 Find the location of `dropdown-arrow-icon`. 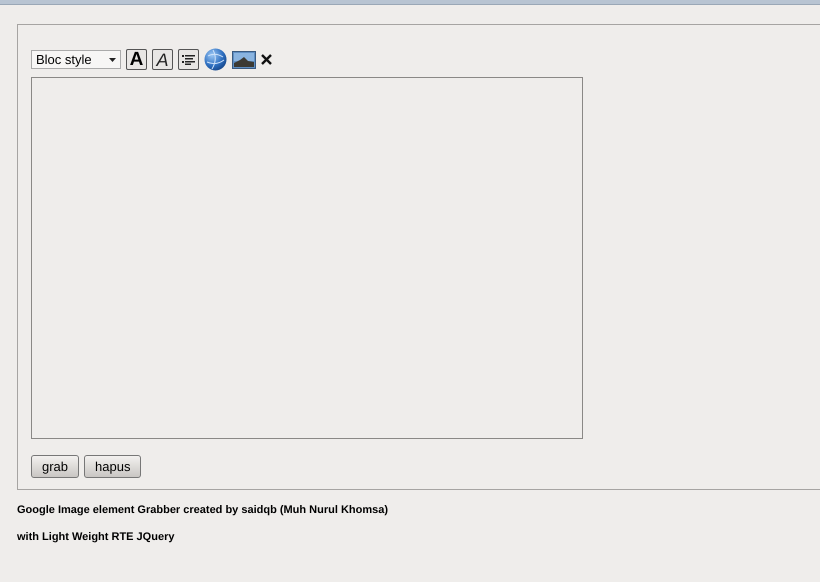

dropdown-arrow-icon is located at coordinates (112, 60).